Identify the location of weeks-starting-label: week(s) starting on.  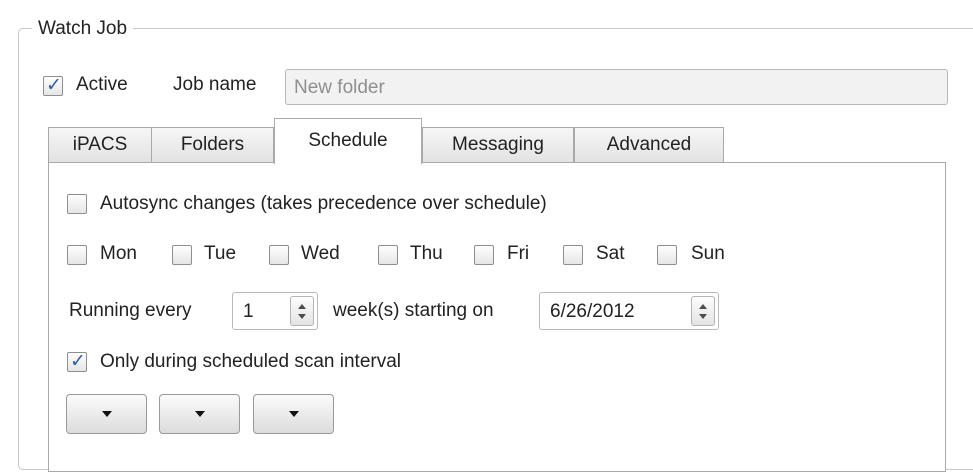
(413, 310).